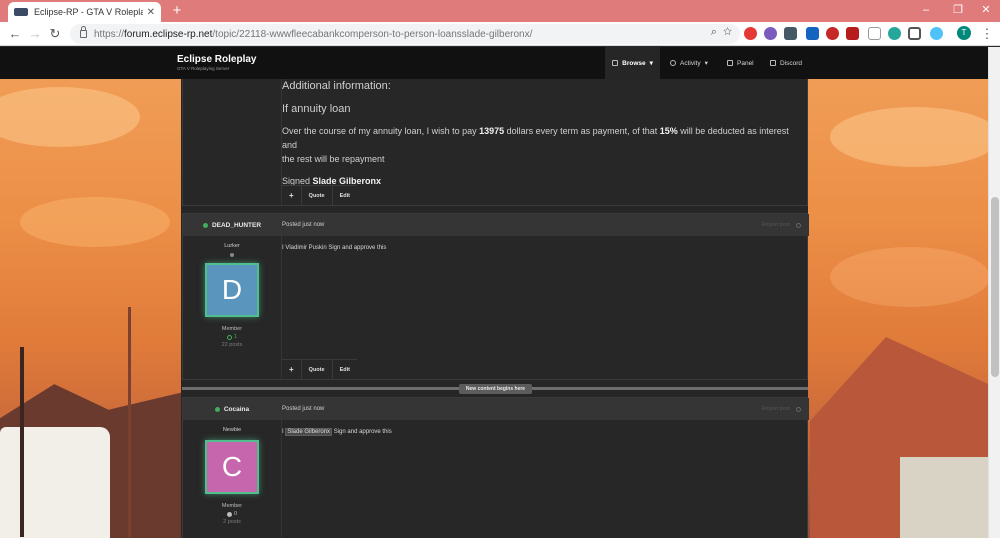 The height and width of the screenshot is (538, 1000). Describe the element at coordinates (232, 290) in the screenshot. I see `avatar: D` at that location.